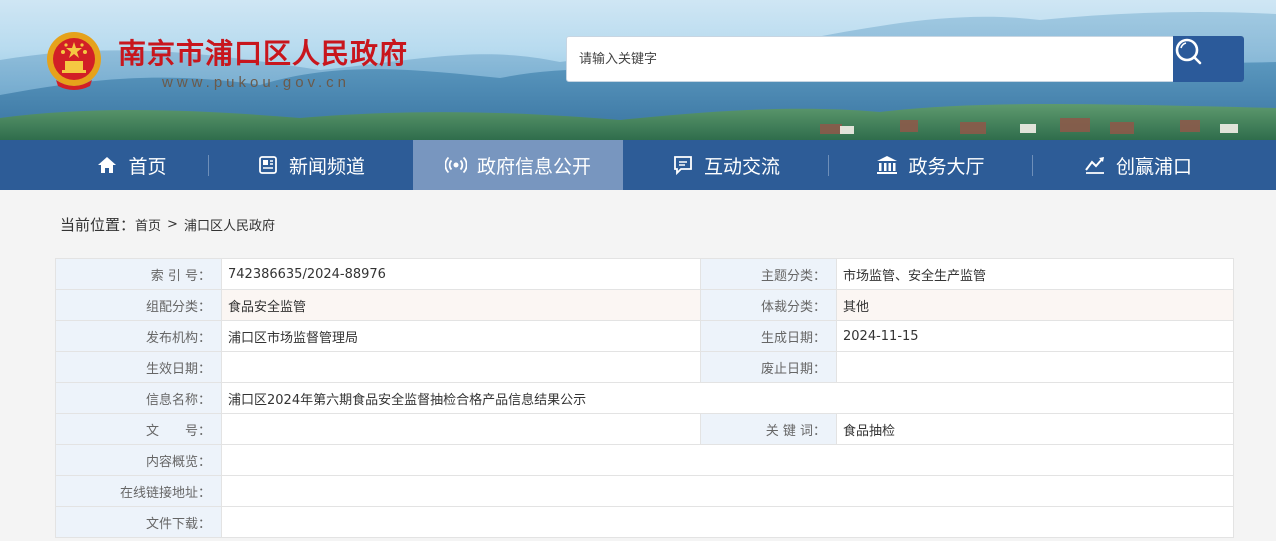 Image resolution: width=1276 pixels, height=541 pixels. I want to click on group-value: 食品安全监管, so click(461, 305).